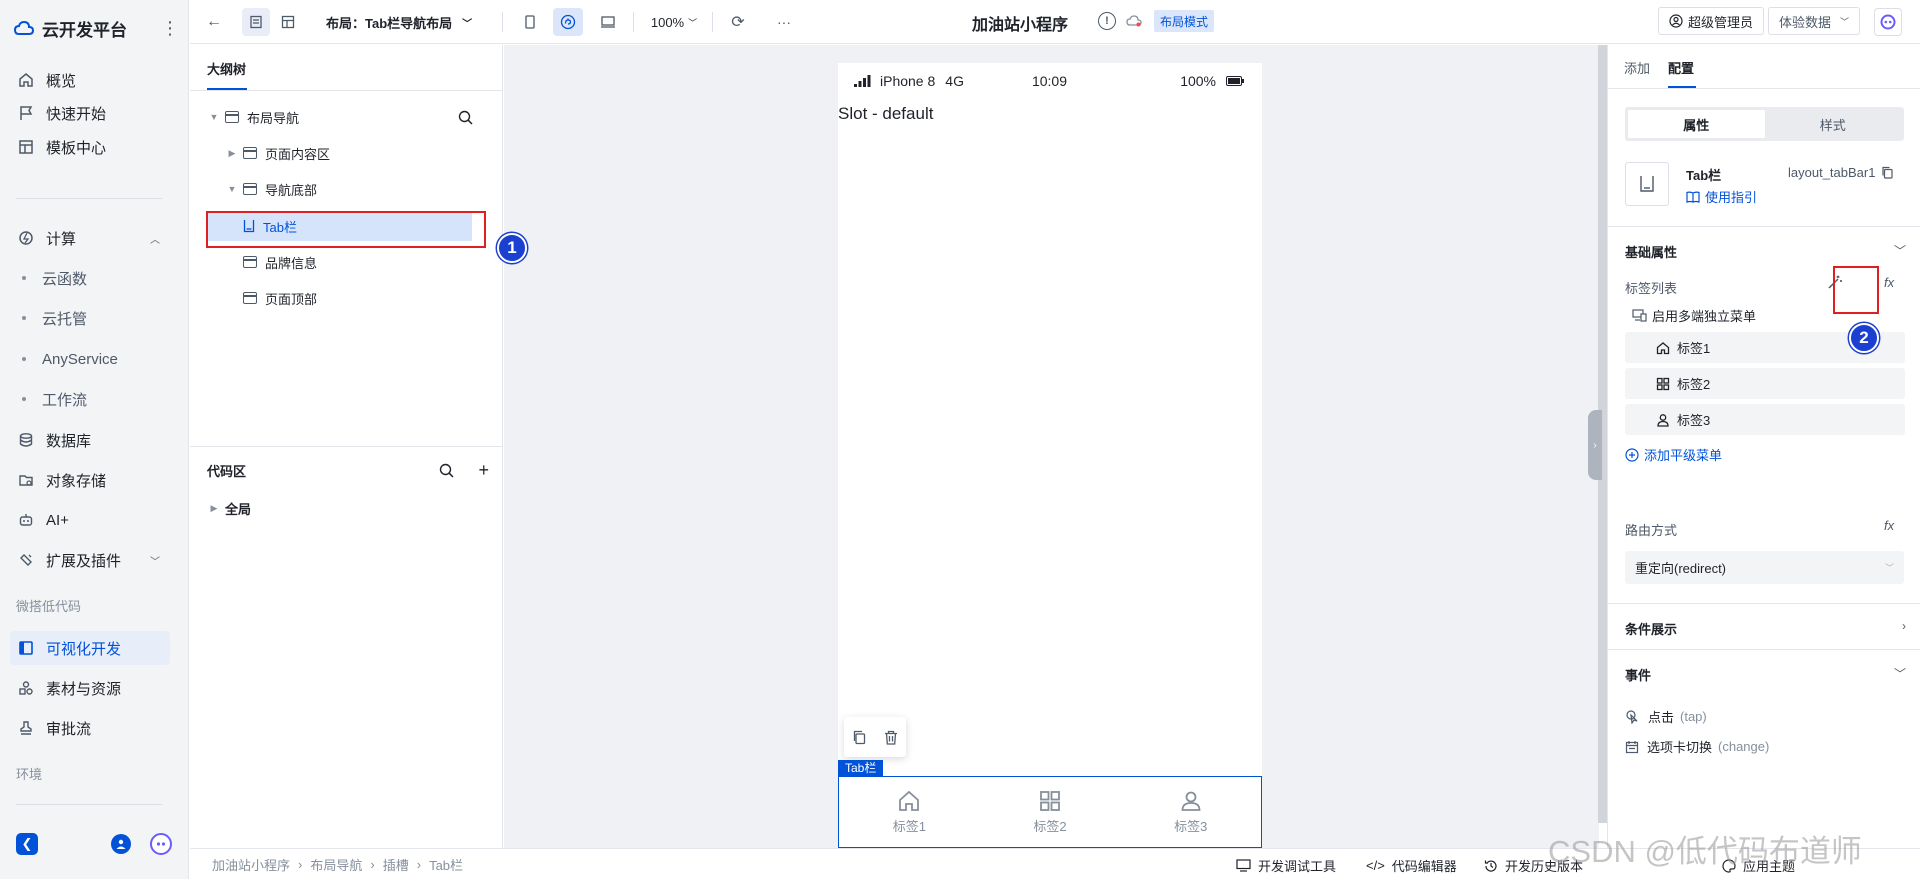 The image size is (1920, 879). I want to click on sidebar-subitem: 工作流, so click(54, 399).